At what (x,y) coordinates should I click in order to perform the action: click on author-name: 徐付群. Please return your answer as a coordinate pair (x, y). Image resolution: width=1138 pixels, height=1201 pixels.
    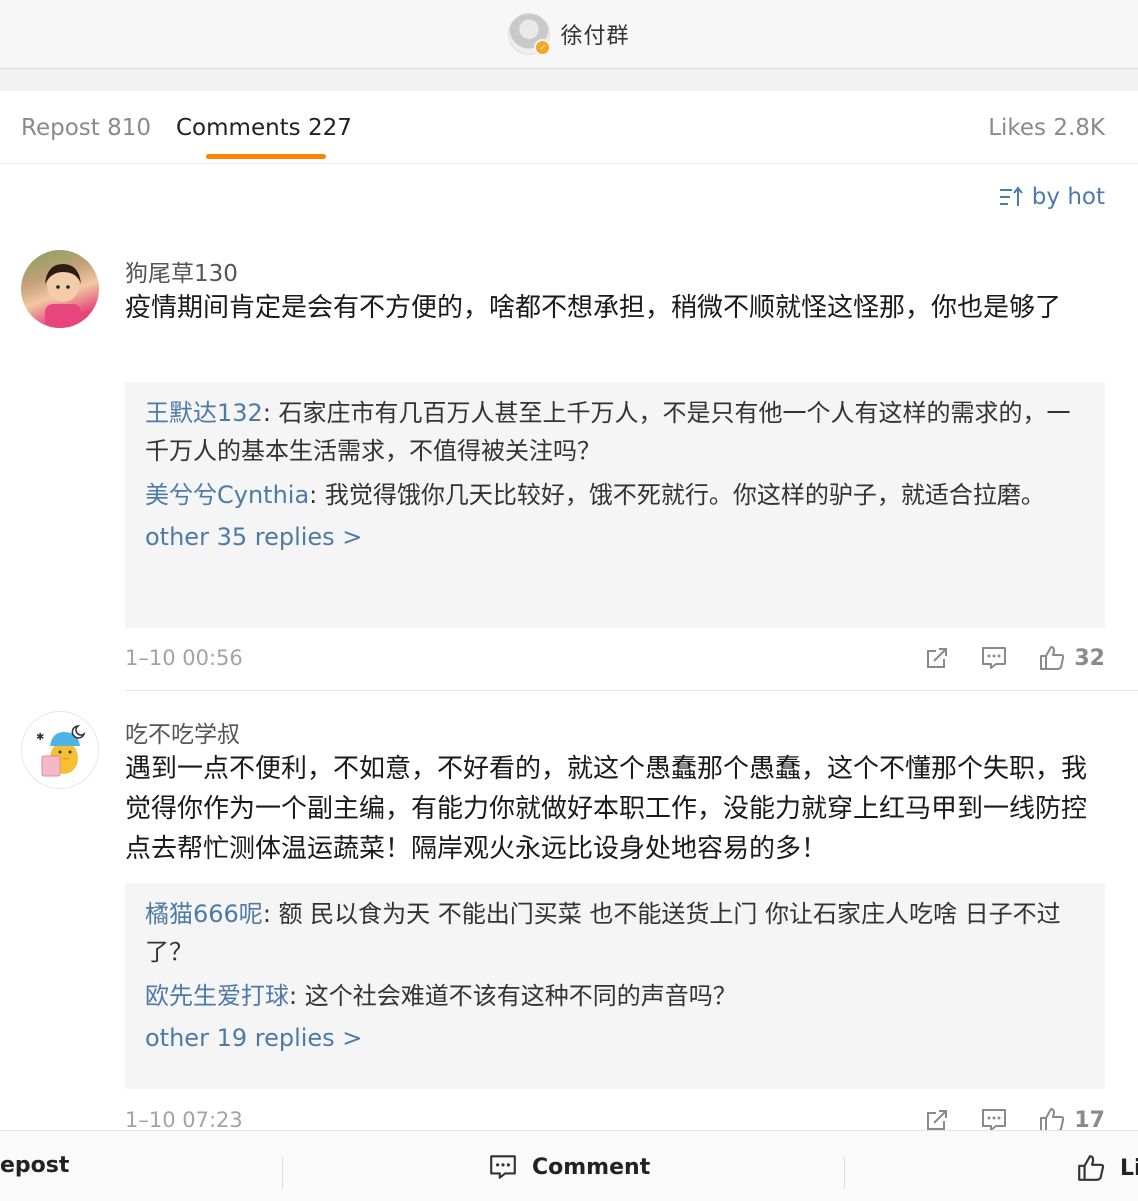
    Looking at the image, I should click on (594, 34).